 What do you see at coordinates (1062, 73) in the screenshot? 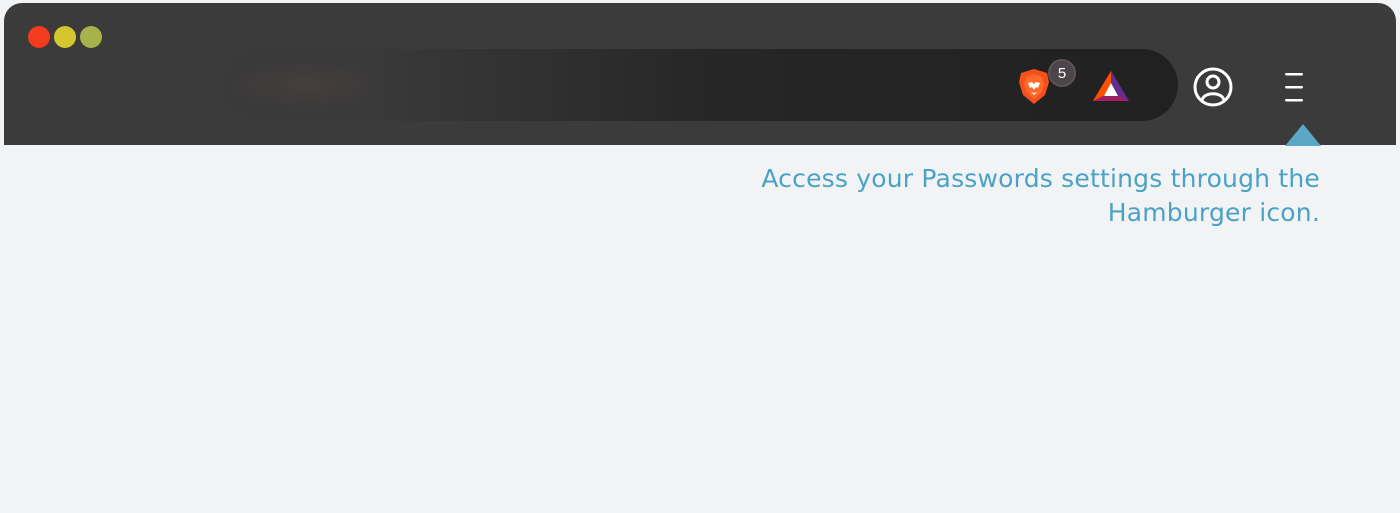
I see `shield-count-badge: 5` at bounding box center [1062, 73].